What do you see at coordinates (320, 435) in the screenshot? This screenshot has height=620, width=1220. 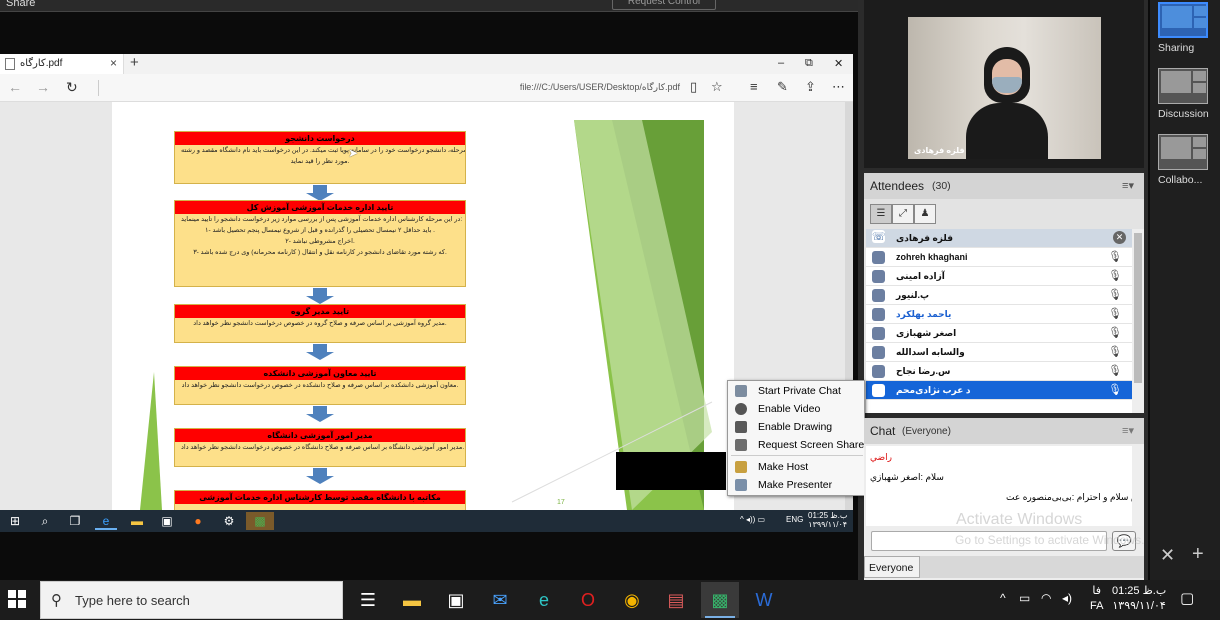 I see `flow-step-heading: مدیر امور آموزشی دانشگاه` at bounding box center [320, 435].